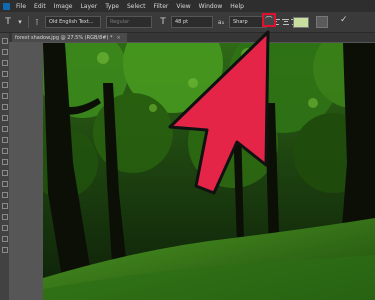 This screenshot has width=375, height=300. What do you see at coordinates (192, 22) in the screenshot?
I see `font-size-field: 48 pt` at bounding box center [192, 22].